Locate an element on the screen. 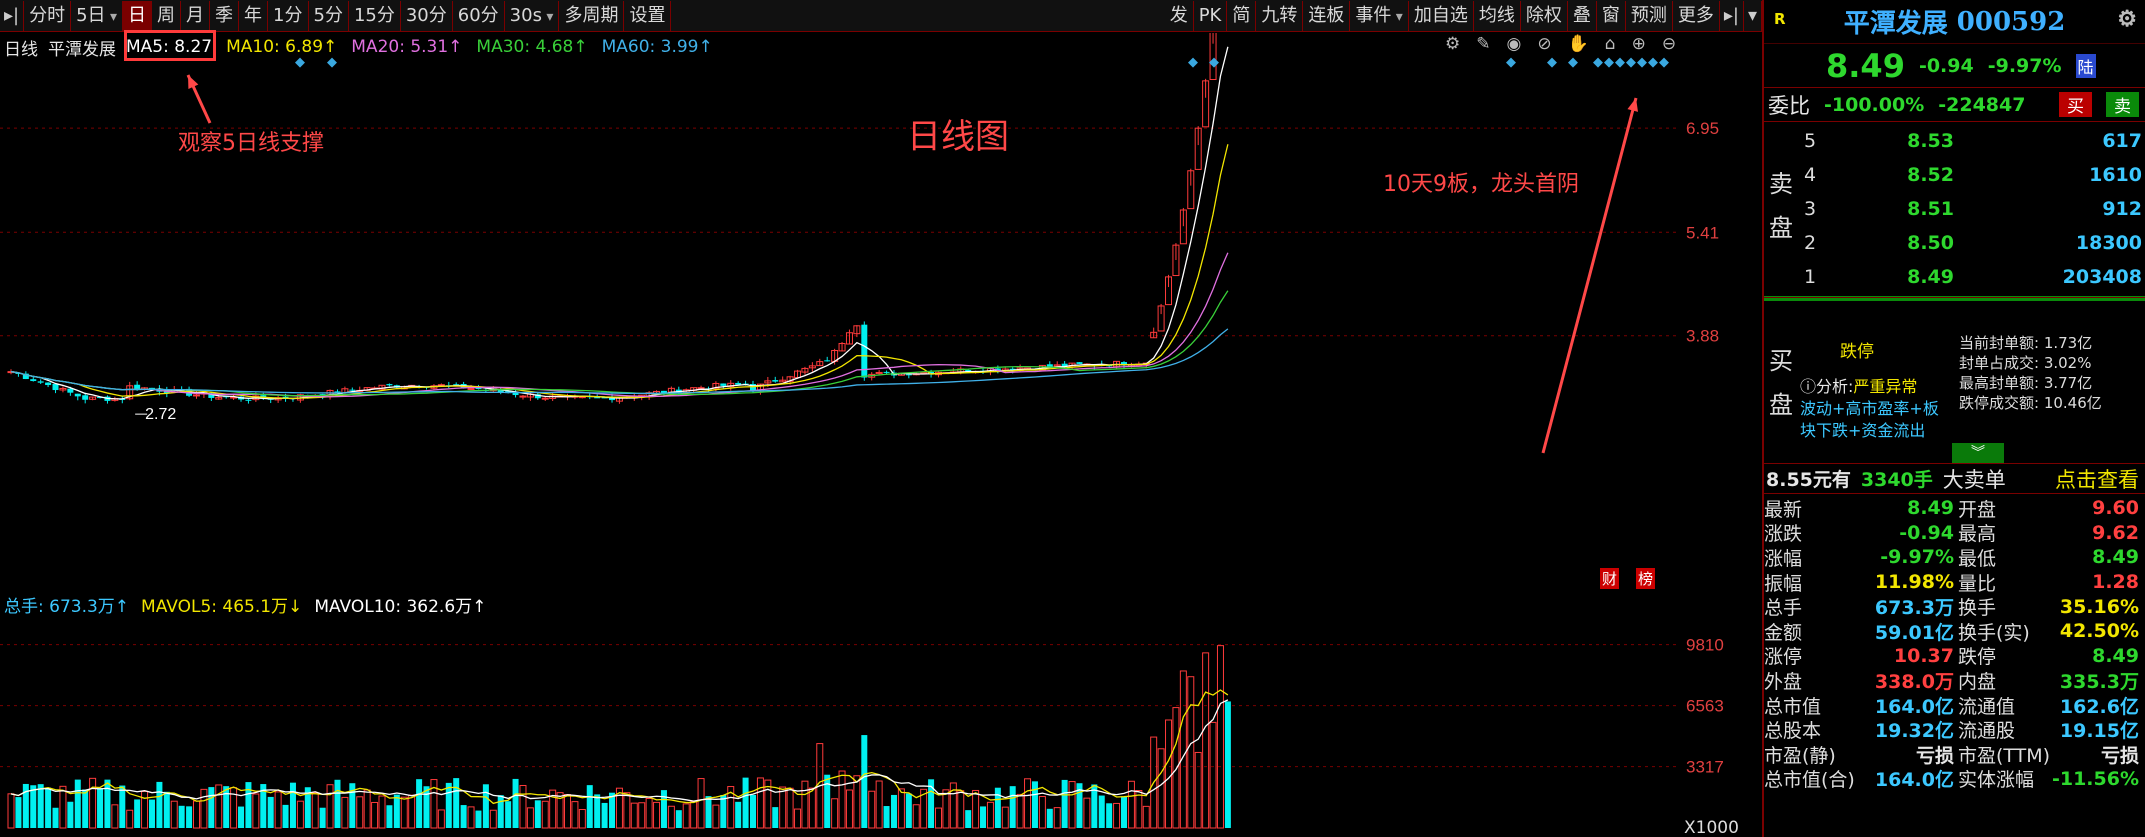 The width and height of the screenshot is (2145, 837). stat-value: -0.94 is located at coordinates (1926, 532).